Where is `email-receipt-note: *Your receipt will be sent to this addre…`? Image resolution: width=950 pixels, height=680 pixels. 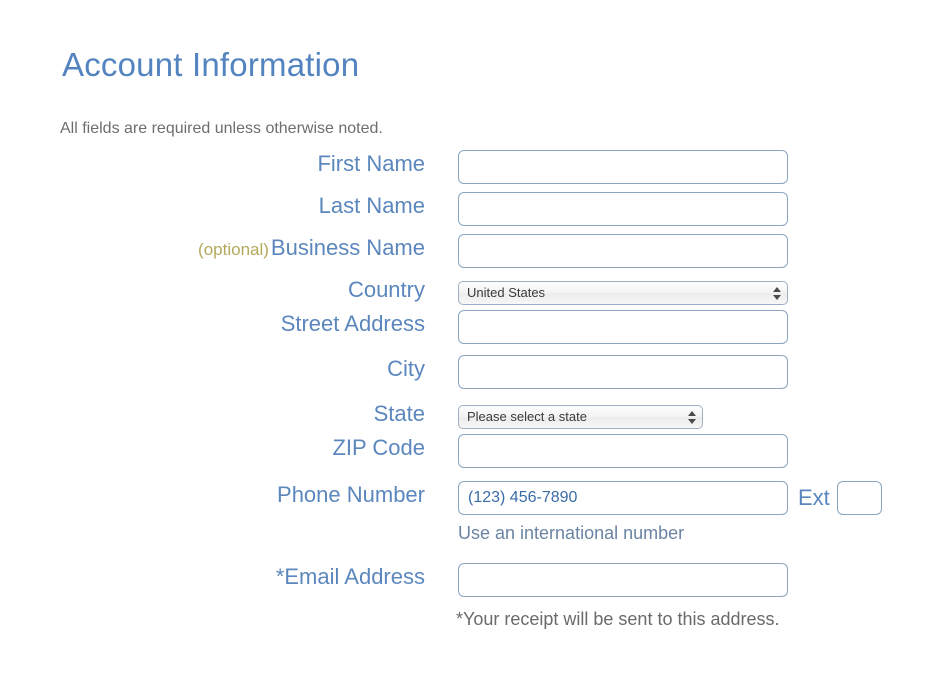 email-receipt-note: *Your receipt will be sent to this addre… is located at coordinates (618, 619).